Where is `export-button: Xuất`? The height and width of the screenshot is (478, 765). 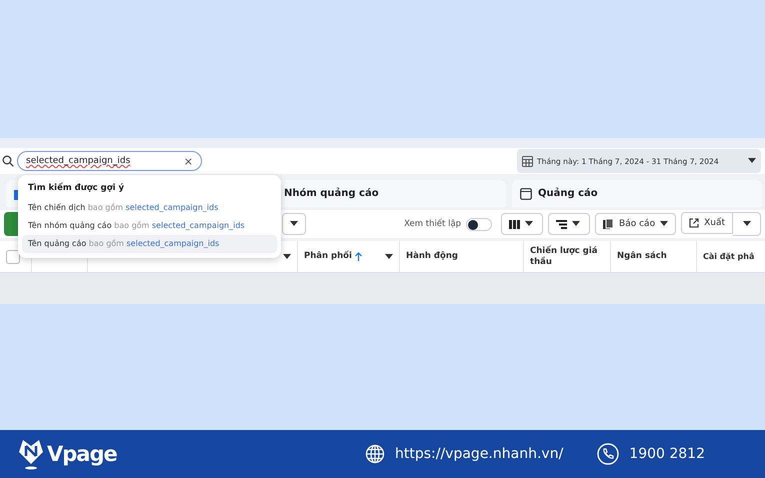 export-button: Xuất is located at coordinates (707, 223).